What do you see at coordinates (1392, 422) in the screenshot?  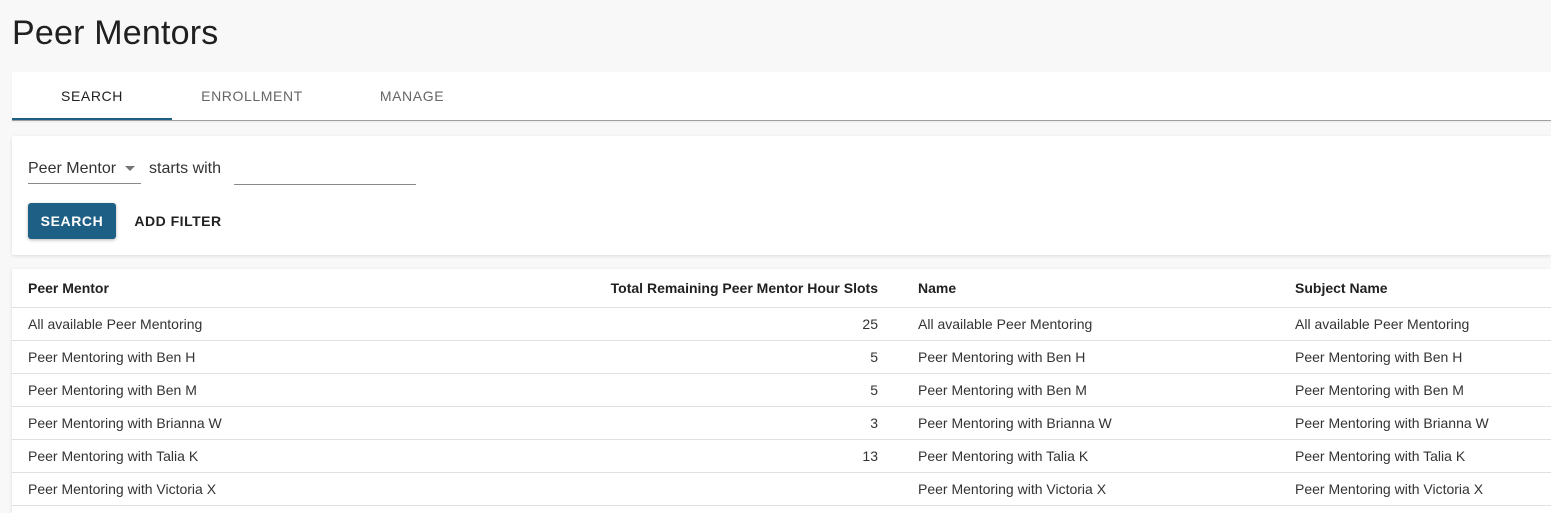 I see `cell-subject-name: Peer Mentoring with Brianna W` at bounding box center [1392, 422].